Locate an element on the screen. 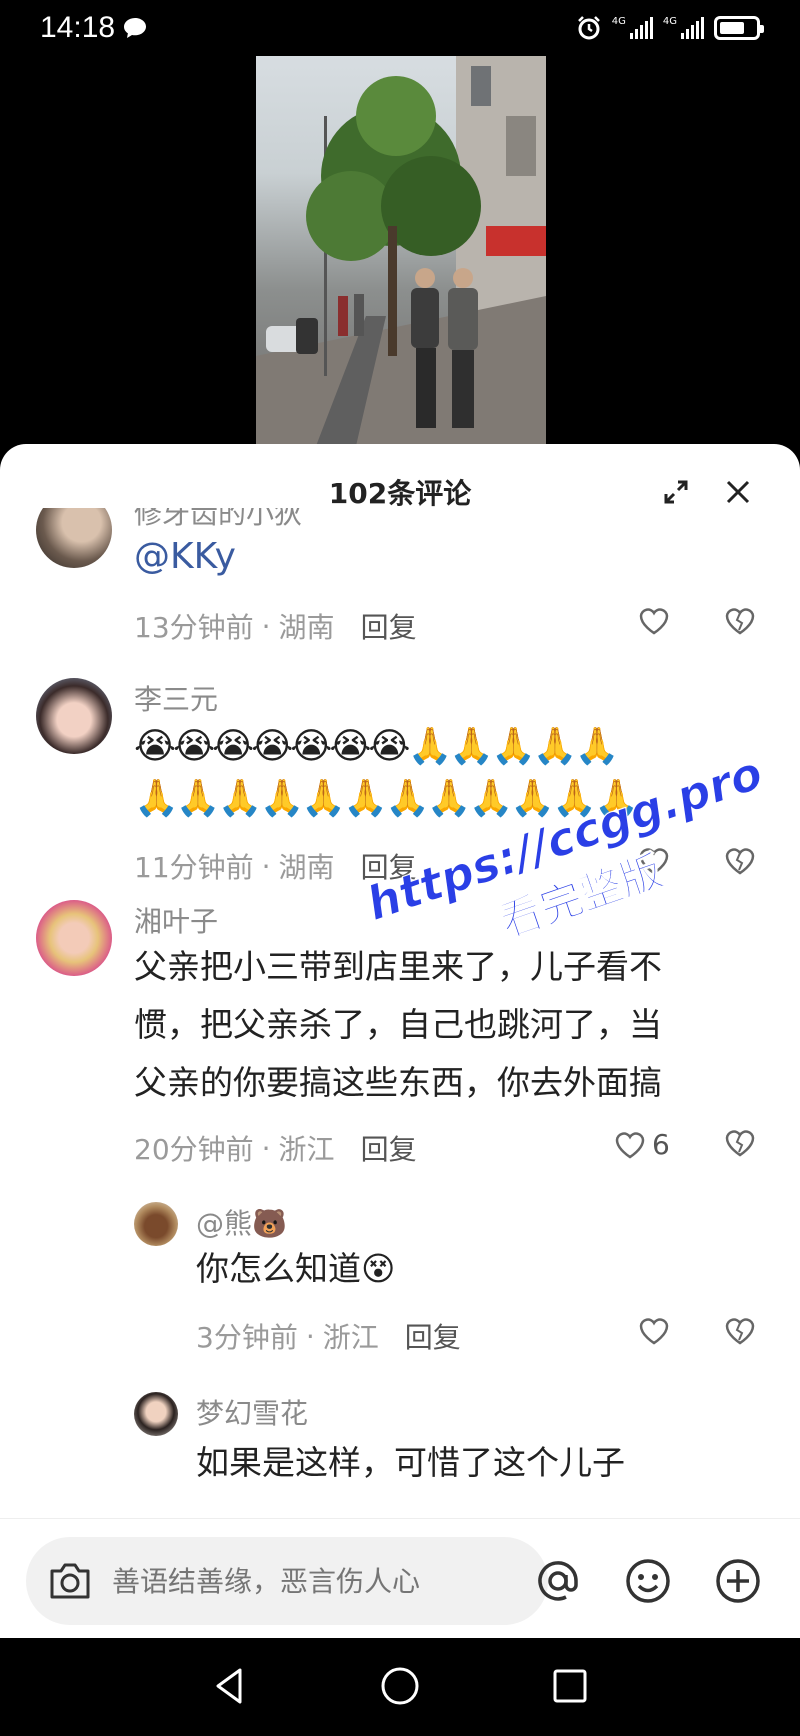  comment-input-bar is located at coordinates (400, 1578).